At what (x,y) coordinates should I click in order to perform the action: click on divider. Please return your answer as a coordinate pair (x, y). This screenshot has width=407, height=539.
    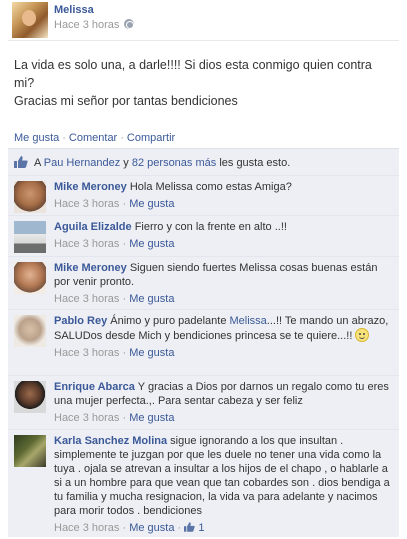
    Looking at the image, I should click on (203, 40).